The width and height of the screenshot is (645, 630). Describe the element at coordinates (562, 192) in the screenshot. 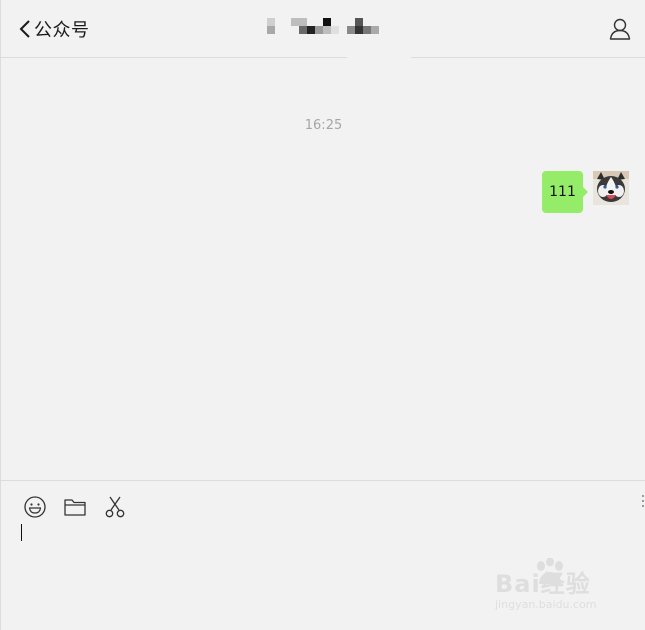

I see `message-text: 111` at that location.